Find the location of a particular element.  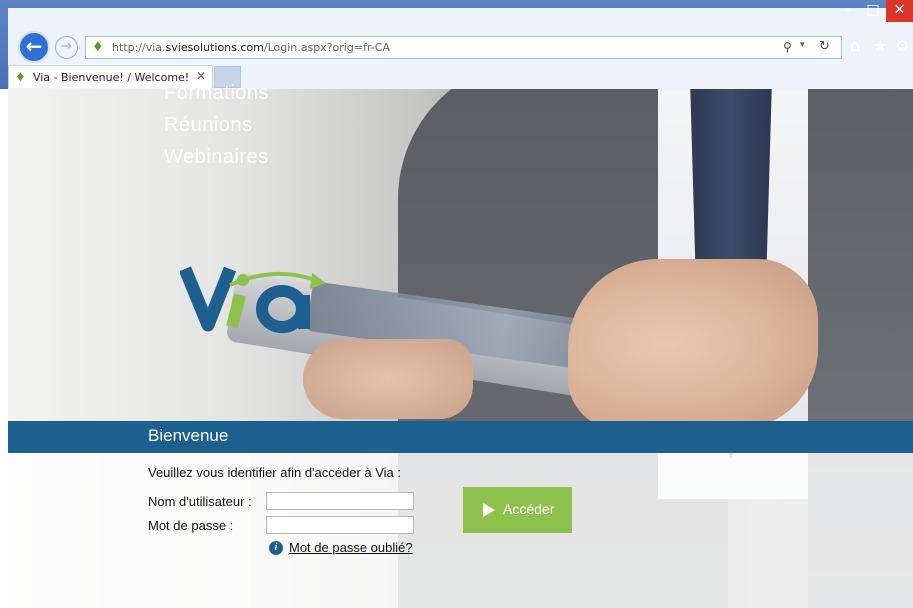

tab-favicon-icon: ♦ is located at coordinates (20, 77).